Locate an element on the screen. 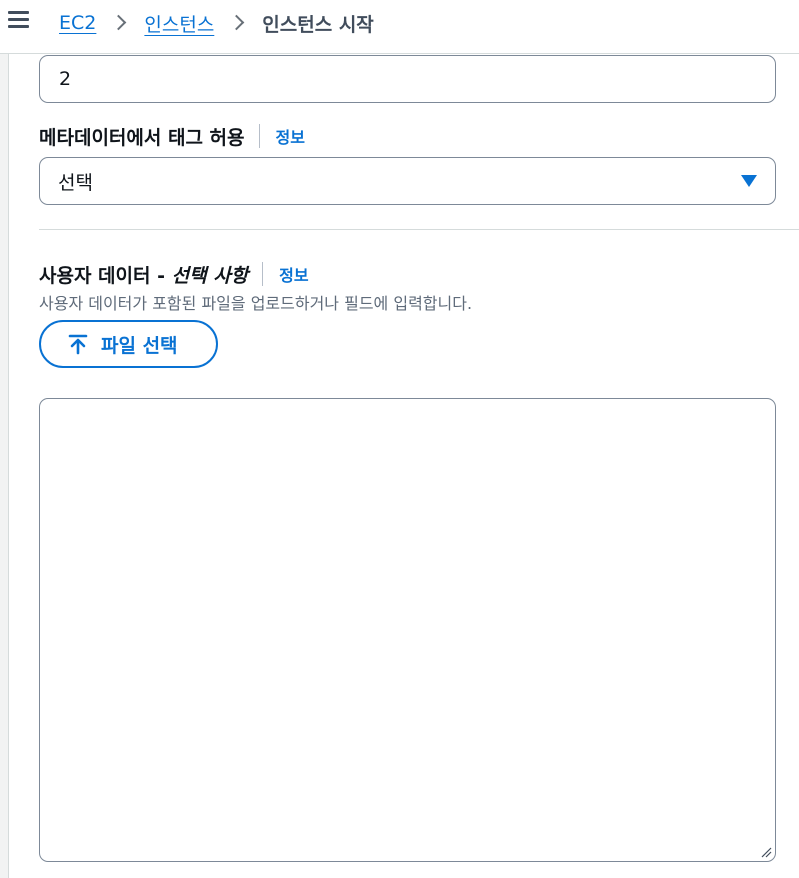 The height and width of the screenshot is (878, 799). breadcrumb-launch-instance: 인스턴스 시작 is located at coordinates (318, 24).